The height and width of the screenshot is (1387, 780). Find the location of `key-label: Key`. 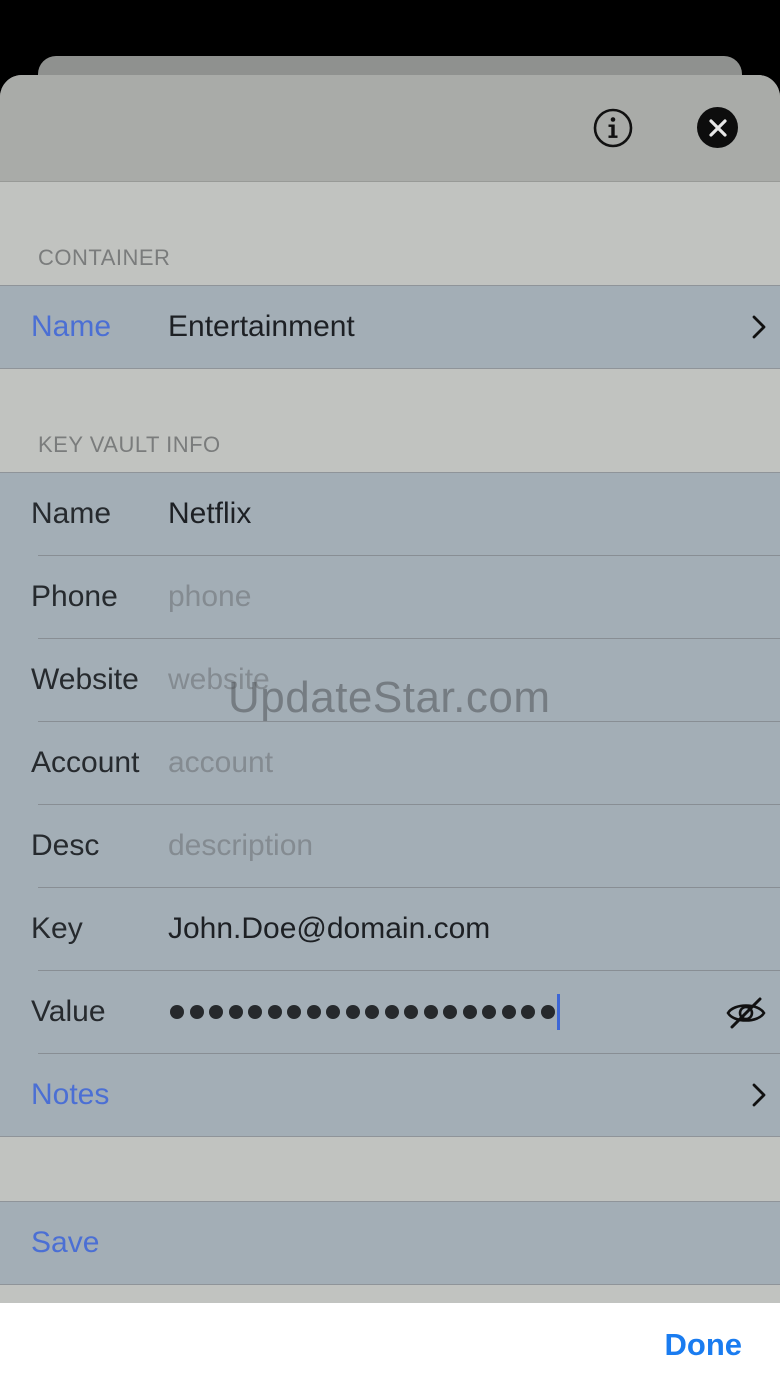

key-label: Key is located at coordinates (57, 928).